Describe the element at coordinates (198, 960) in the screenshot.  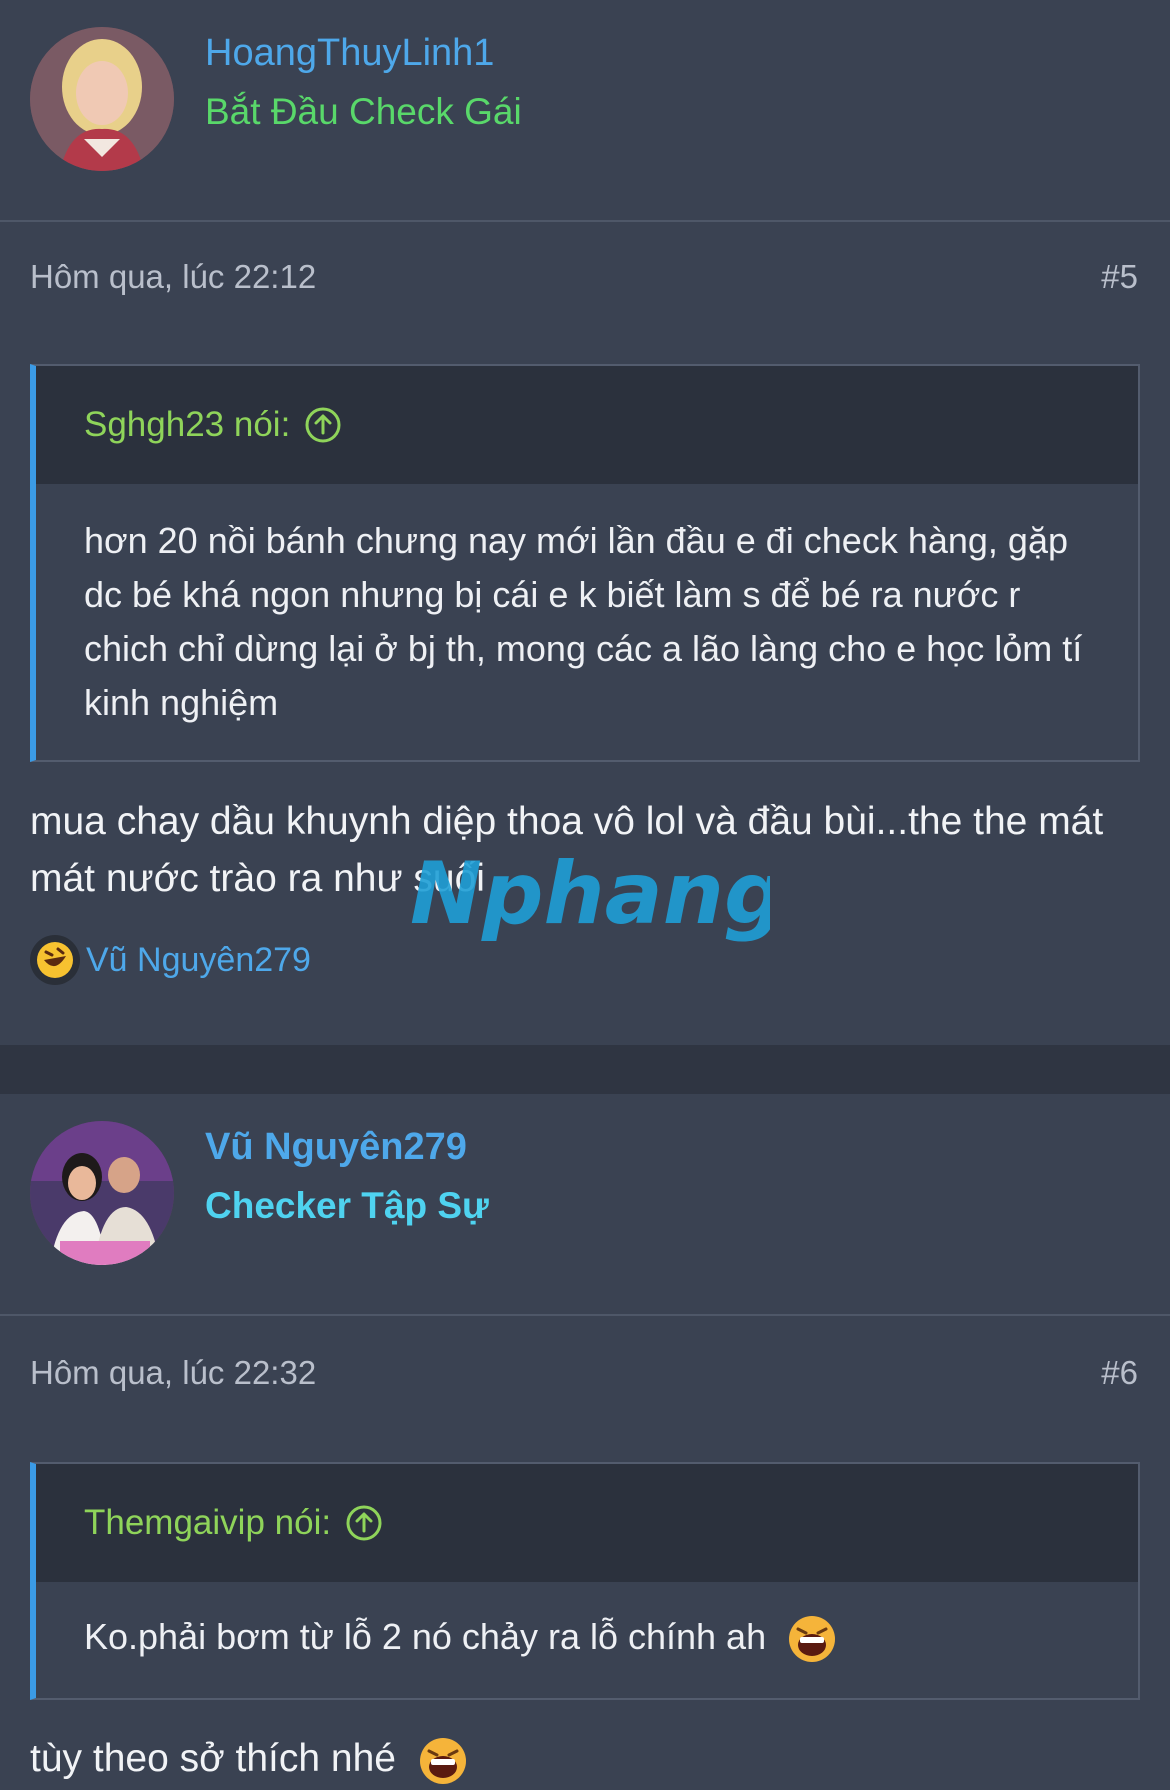
I see `reaction-user: Vũ Nguyên279` at that location.